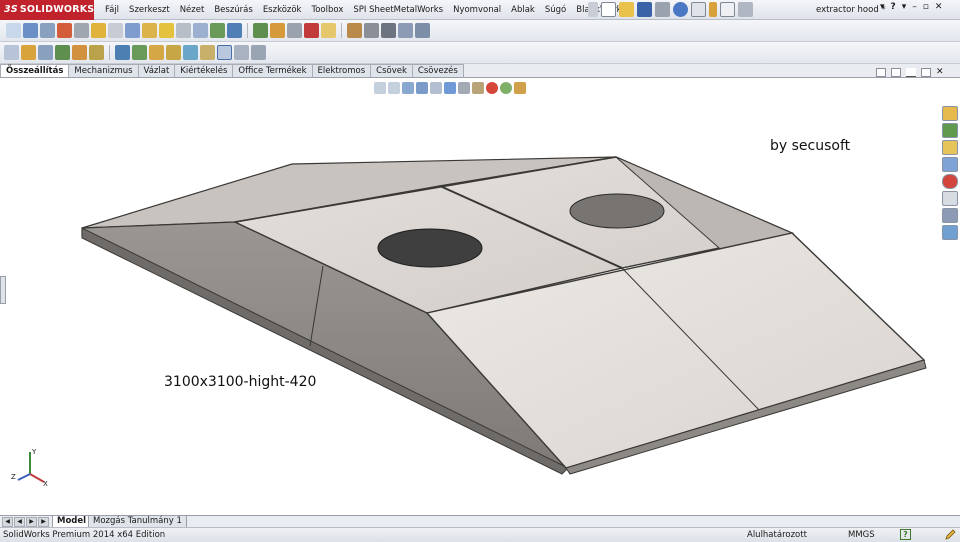 This screenshot has width=960, height=542. I want to click on tab-sketch: Vázlat, so click(156, 70).